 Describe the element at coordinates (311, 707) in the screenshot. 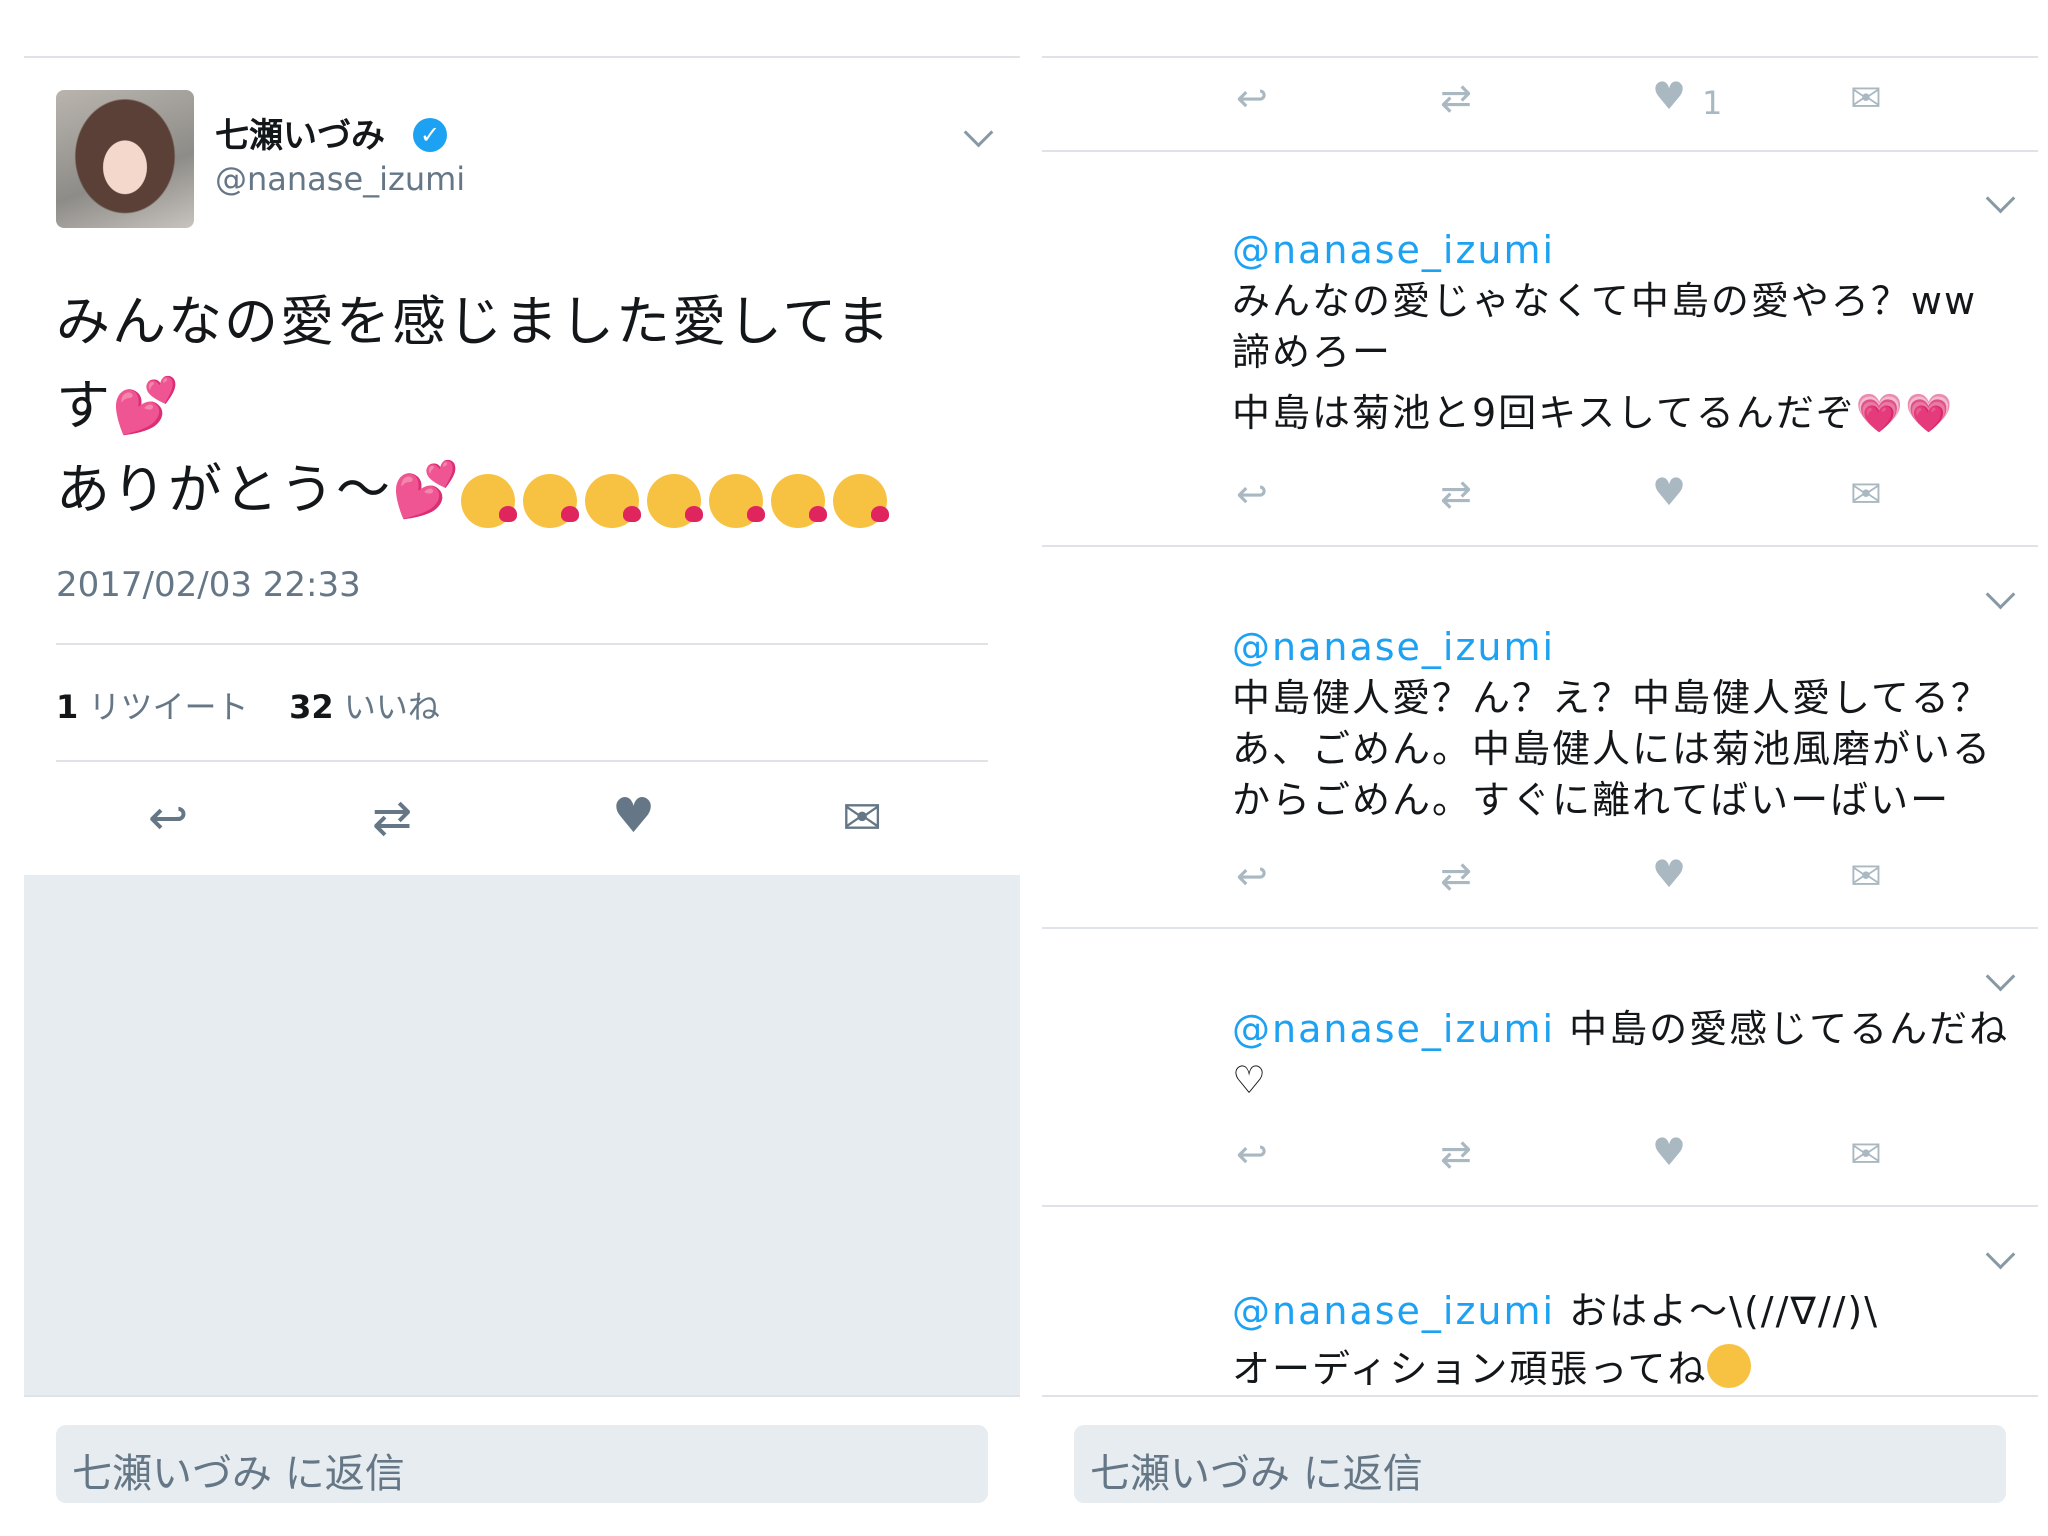

I see `like-count: 32` at that location.